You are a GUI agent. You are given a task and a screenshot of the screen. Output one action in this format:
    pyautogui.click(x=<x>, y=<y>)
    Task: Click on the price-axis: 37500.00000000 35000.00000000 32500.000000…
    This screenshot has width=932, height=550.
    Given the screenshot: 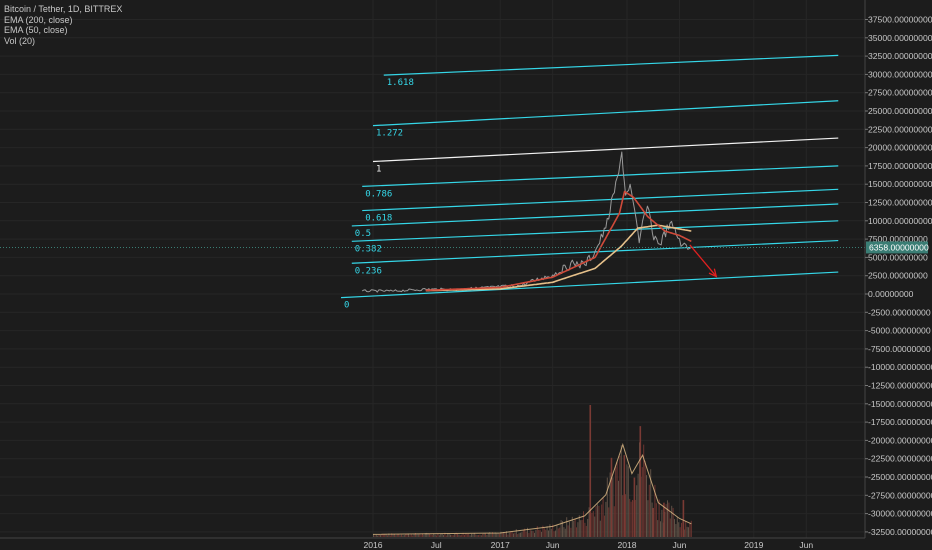 What is the action you would take?
    pyautogui.click(x=898, y=269)
    